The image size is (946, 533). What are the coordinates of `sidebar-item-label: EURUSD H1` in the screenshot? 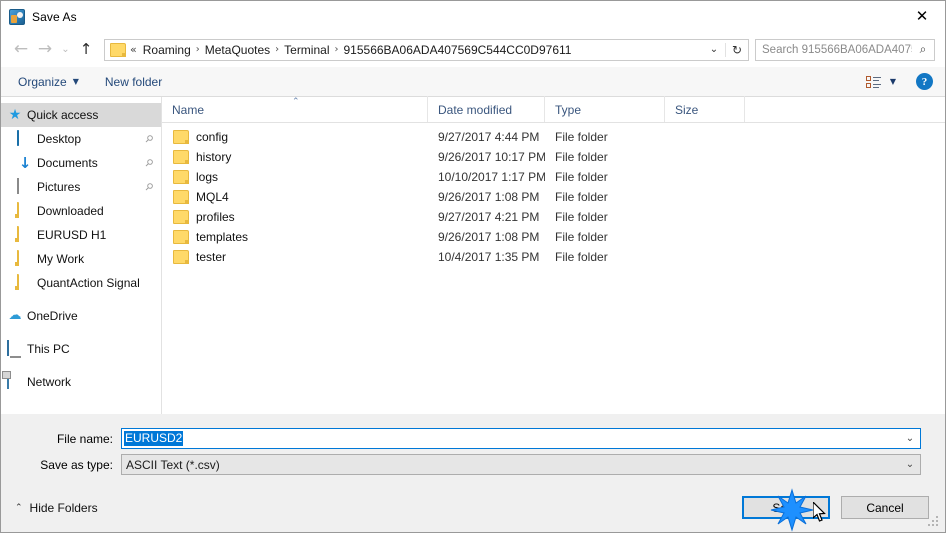 It's located at (72, 235).